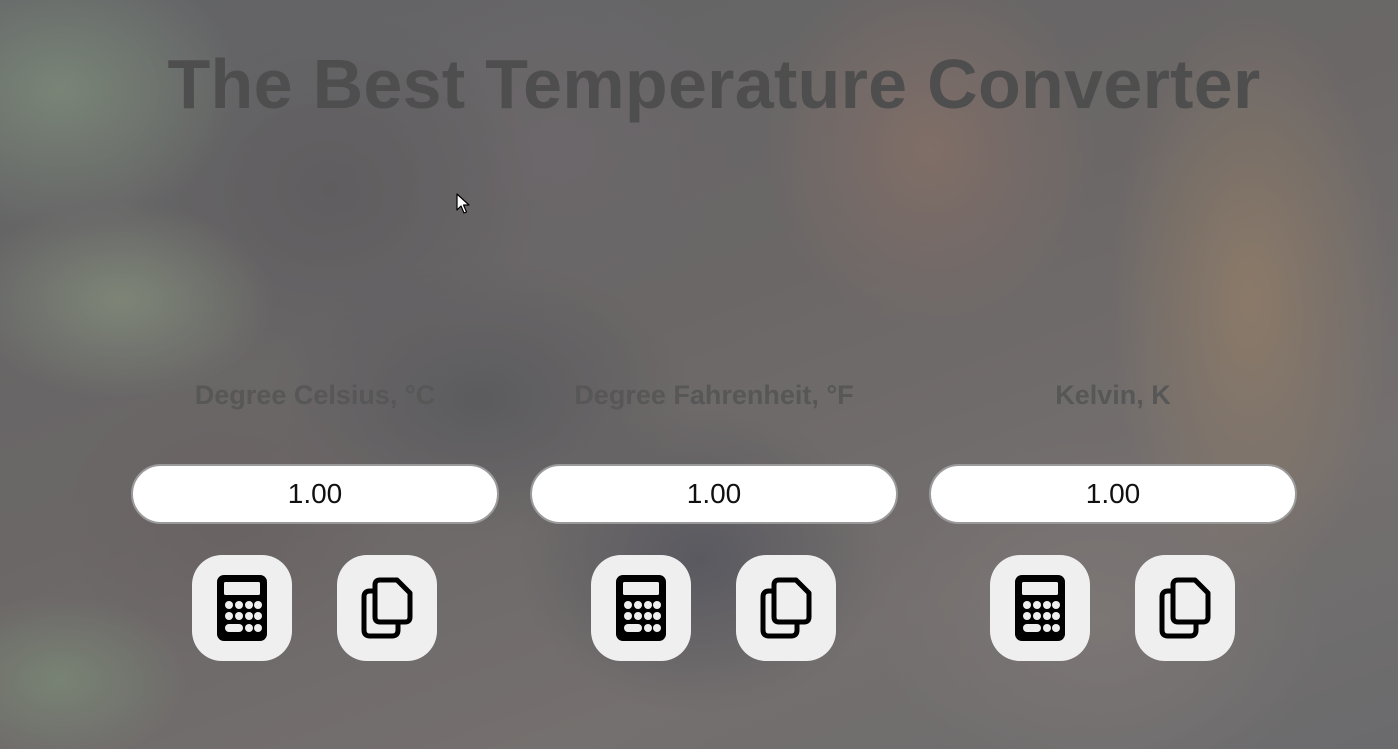 This screenshot has width=1398, height=749. I want to click on fahrenheit-input, so click(714, 494).